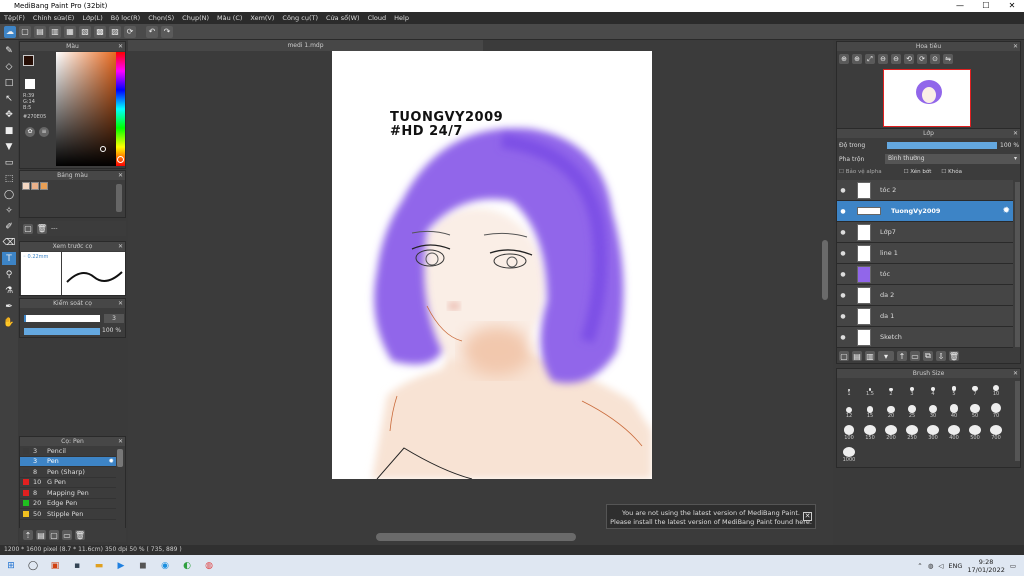 The height and width of the screenshot is (576, 1024). I want to click on move-tool-icon: ✥, so click(9, 114).